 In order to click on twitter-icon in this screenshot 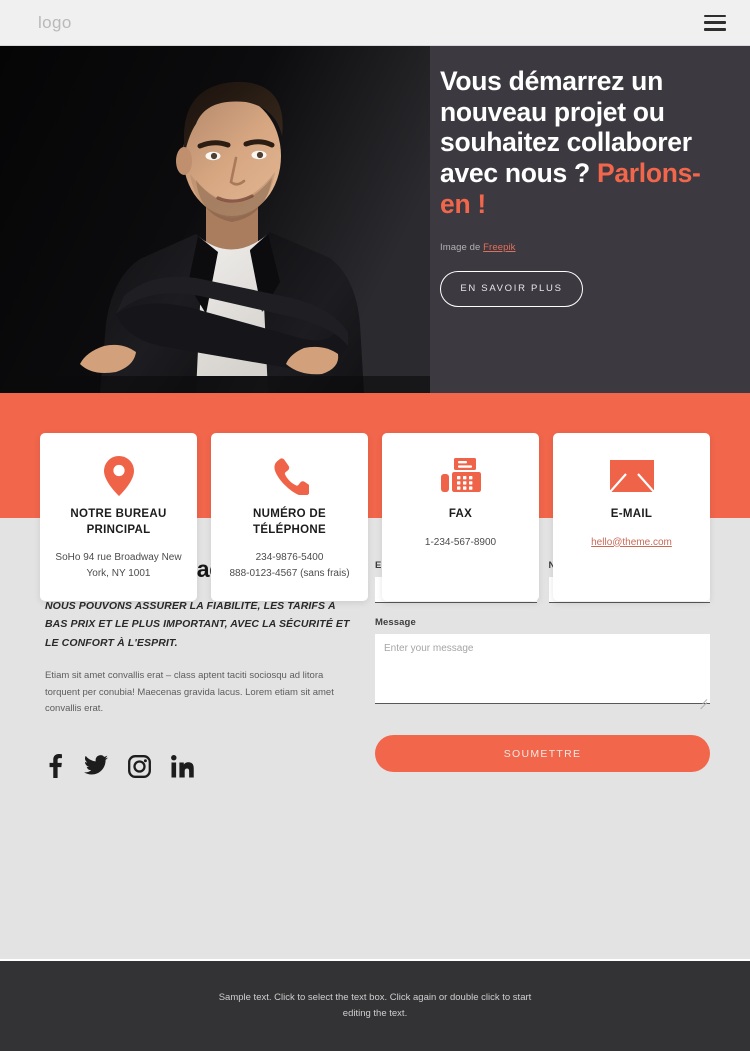, I will do `click(96, 766)`.